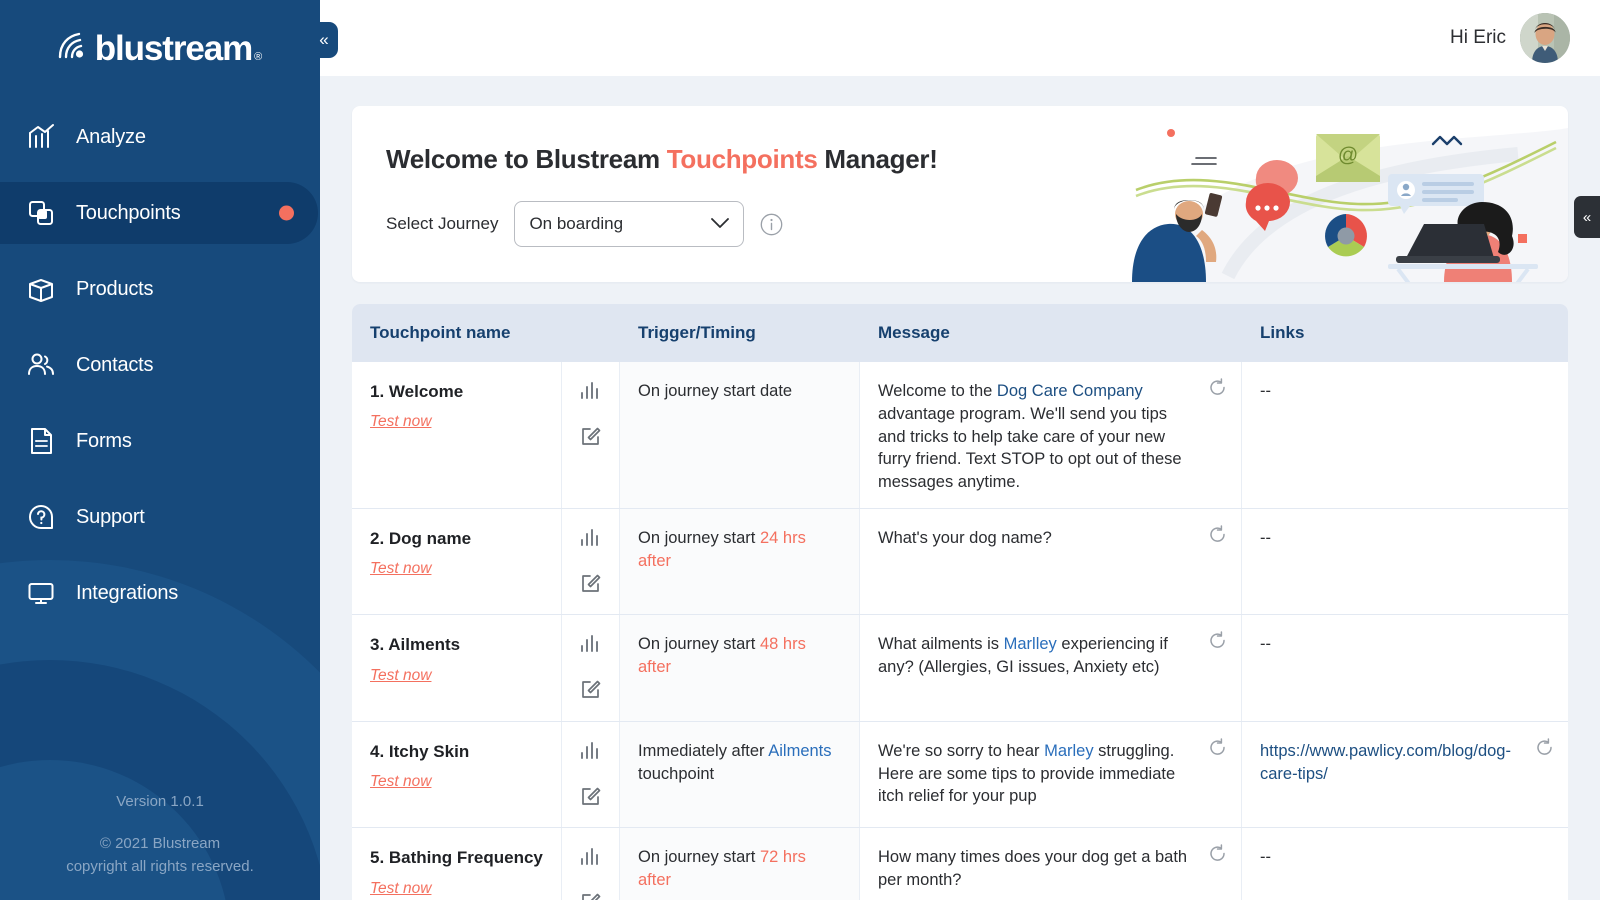 The image size is (1600, 900). What do you see at coordinates (1545, 38) in the screenshot?
I see `avatar` at bounding box center [1545, 38].